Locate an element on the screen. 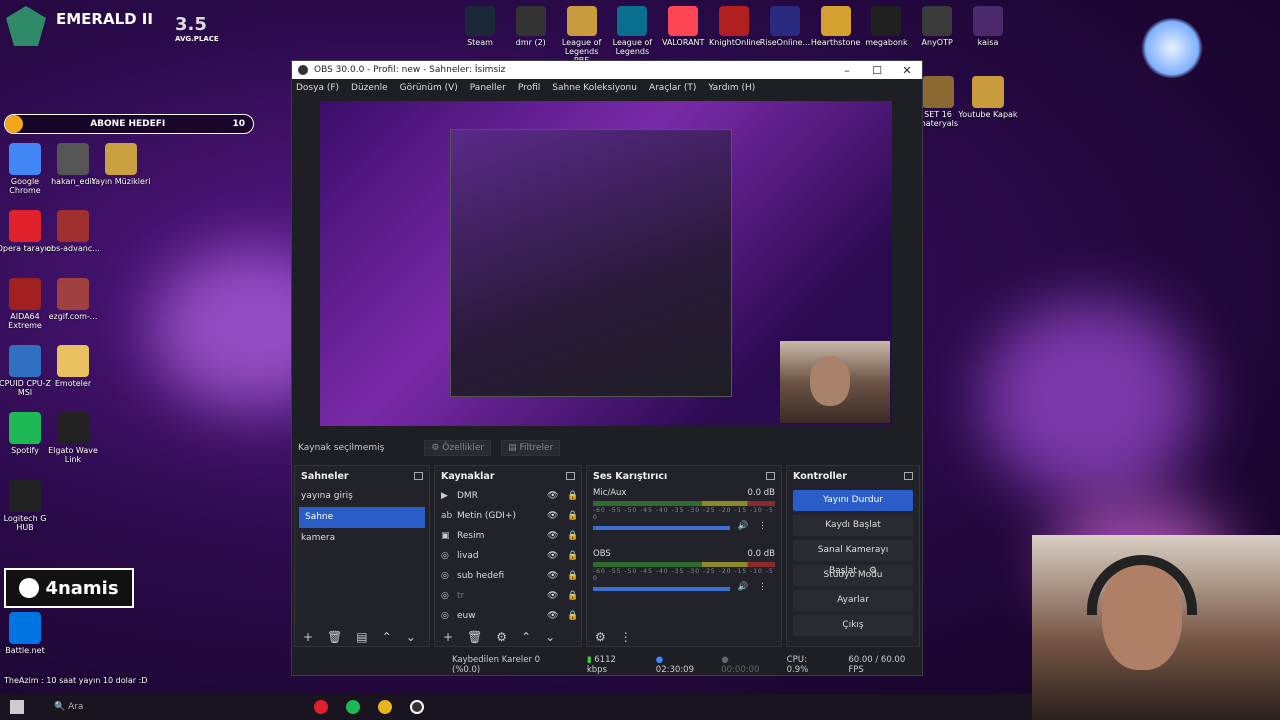 Image resolution: width=1280 pixels, height=720 pixels. desktop-shortcut: Hearthstone is located at coordinates (836, 26).